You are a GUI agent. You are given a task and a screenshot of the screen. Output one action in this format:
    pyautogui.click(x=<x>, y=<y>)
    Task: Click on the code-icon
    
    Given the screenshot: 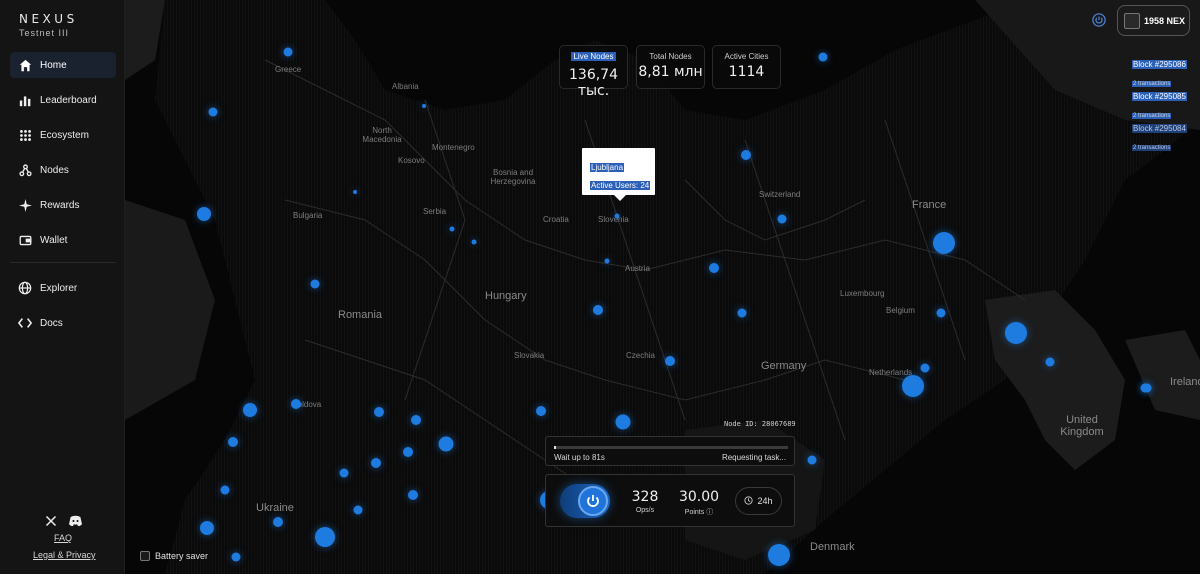 What is the action you would take?
    pyautogui.click(x=25, y=323)
    